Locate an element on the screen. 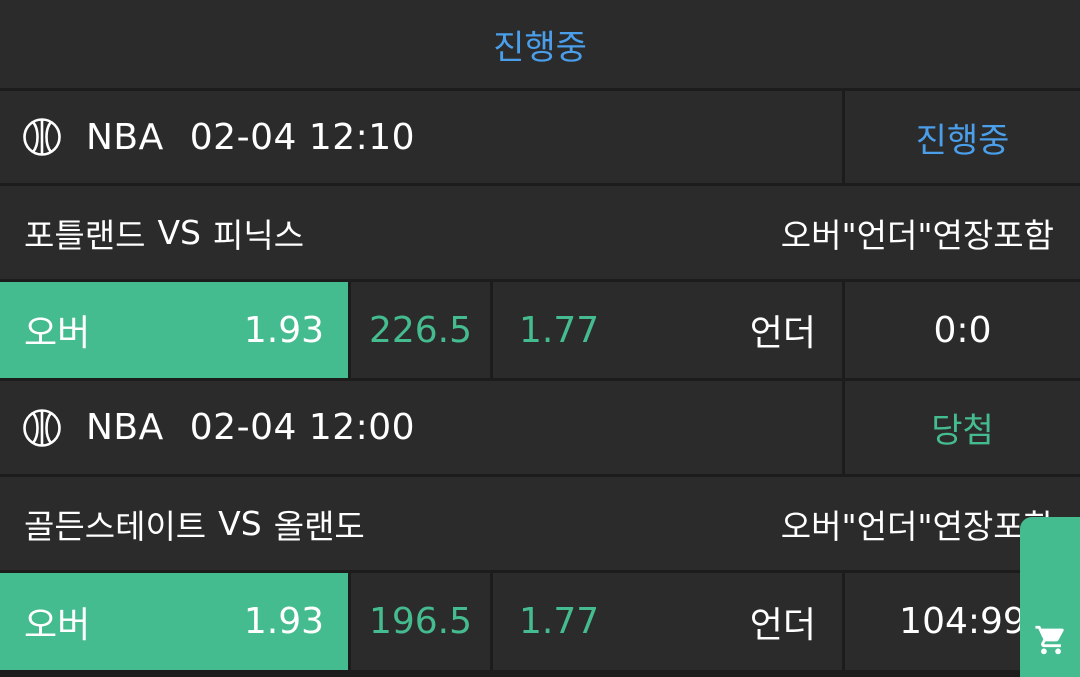 The image size is (1080, 677). handicap-line: 226.5 is located at coordinates (420, 330).